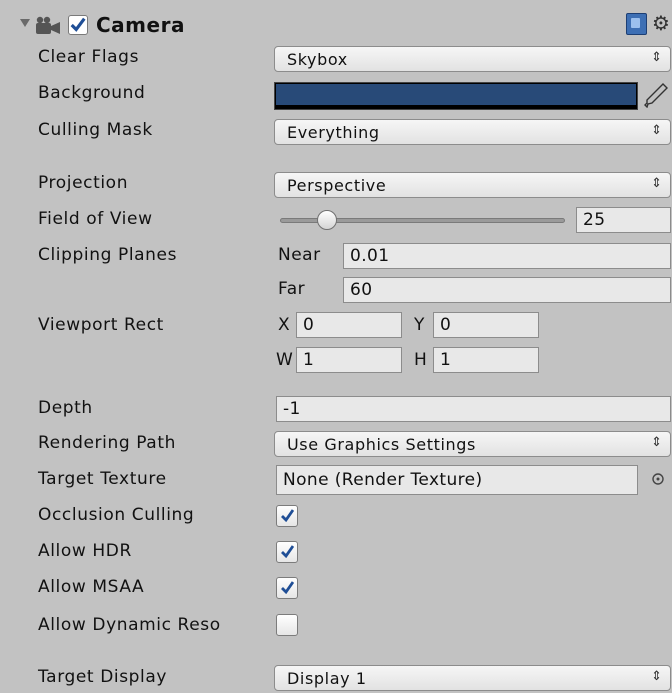 Image resolution: width=672 pixels, height=693 pixels. I want to click on culling-mask-value: Everything, so click(333, 132).